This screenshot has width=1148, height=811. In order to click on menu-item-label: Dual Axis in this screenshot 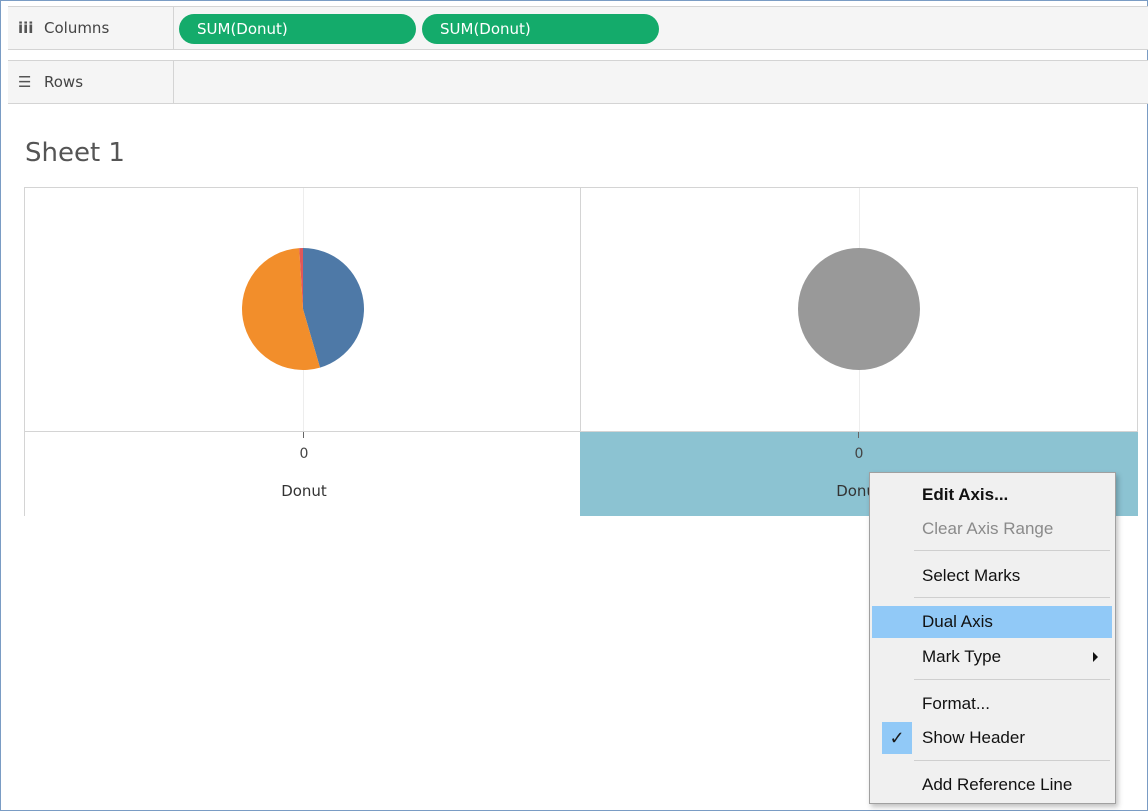, I will do `click(957, 621)`.